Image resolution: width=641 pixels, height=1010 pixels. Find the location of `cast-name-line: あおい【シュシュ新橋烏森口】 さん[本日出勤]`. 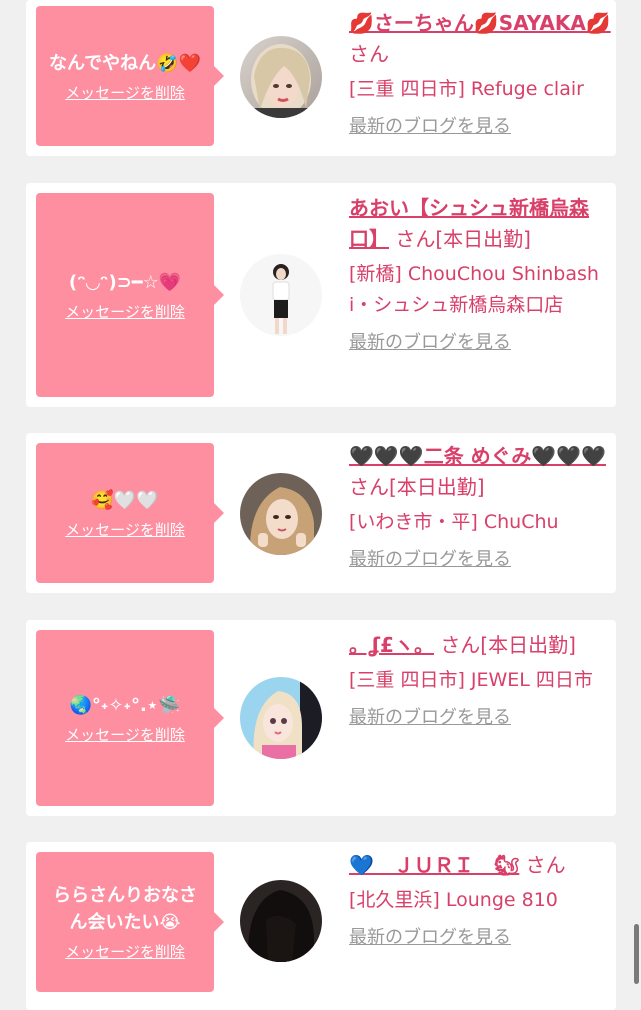

cast-name-line: あおい【シュシュ新橋烏森口】 さん[本日出勤] is located at coordinates (480, 224).